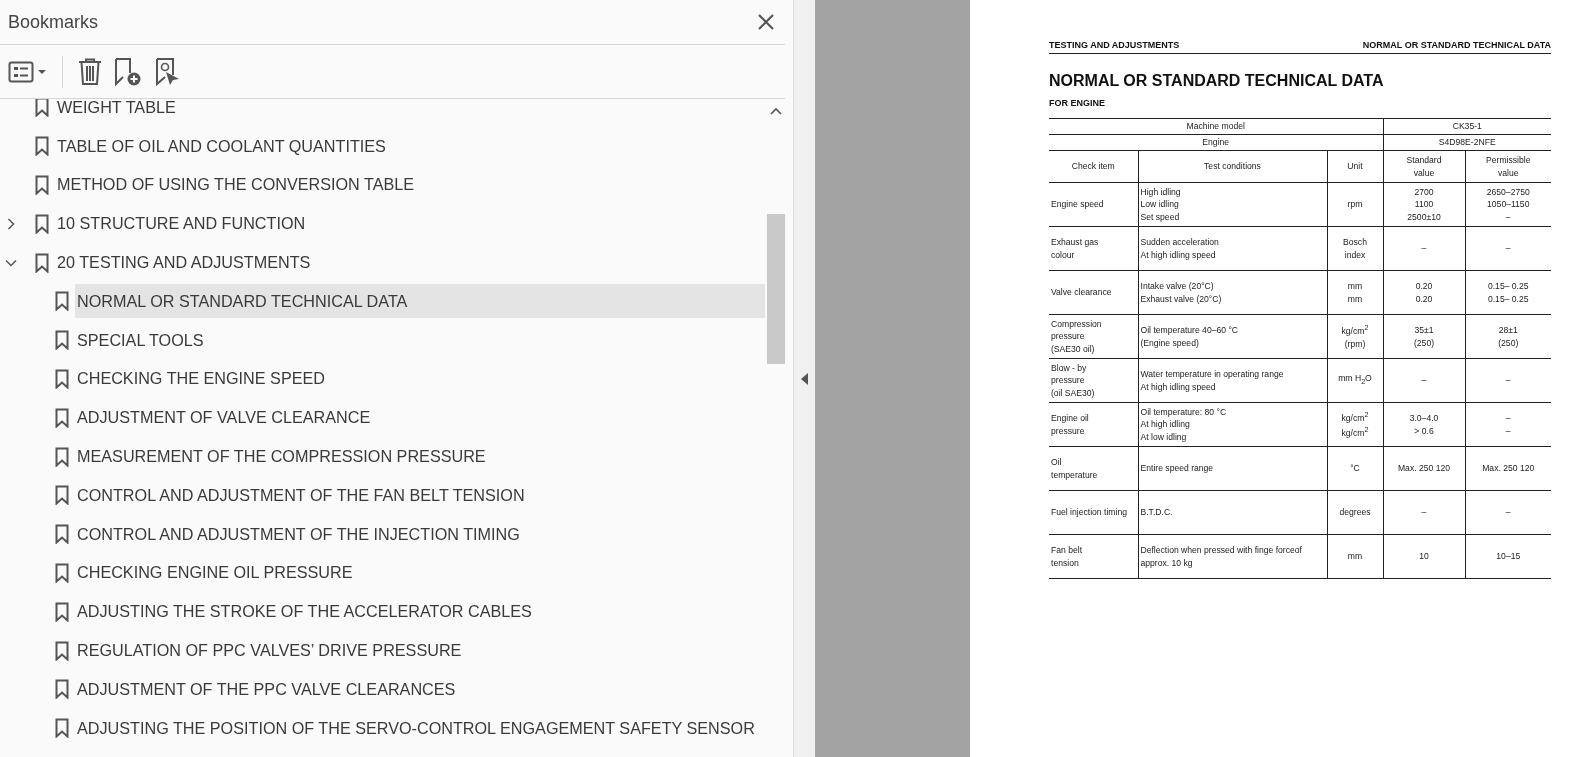 This screenshot has height=757, width=1578. Describe the element at coordinates (90, 71) in the screenshot. I see `delete-button` at that location.